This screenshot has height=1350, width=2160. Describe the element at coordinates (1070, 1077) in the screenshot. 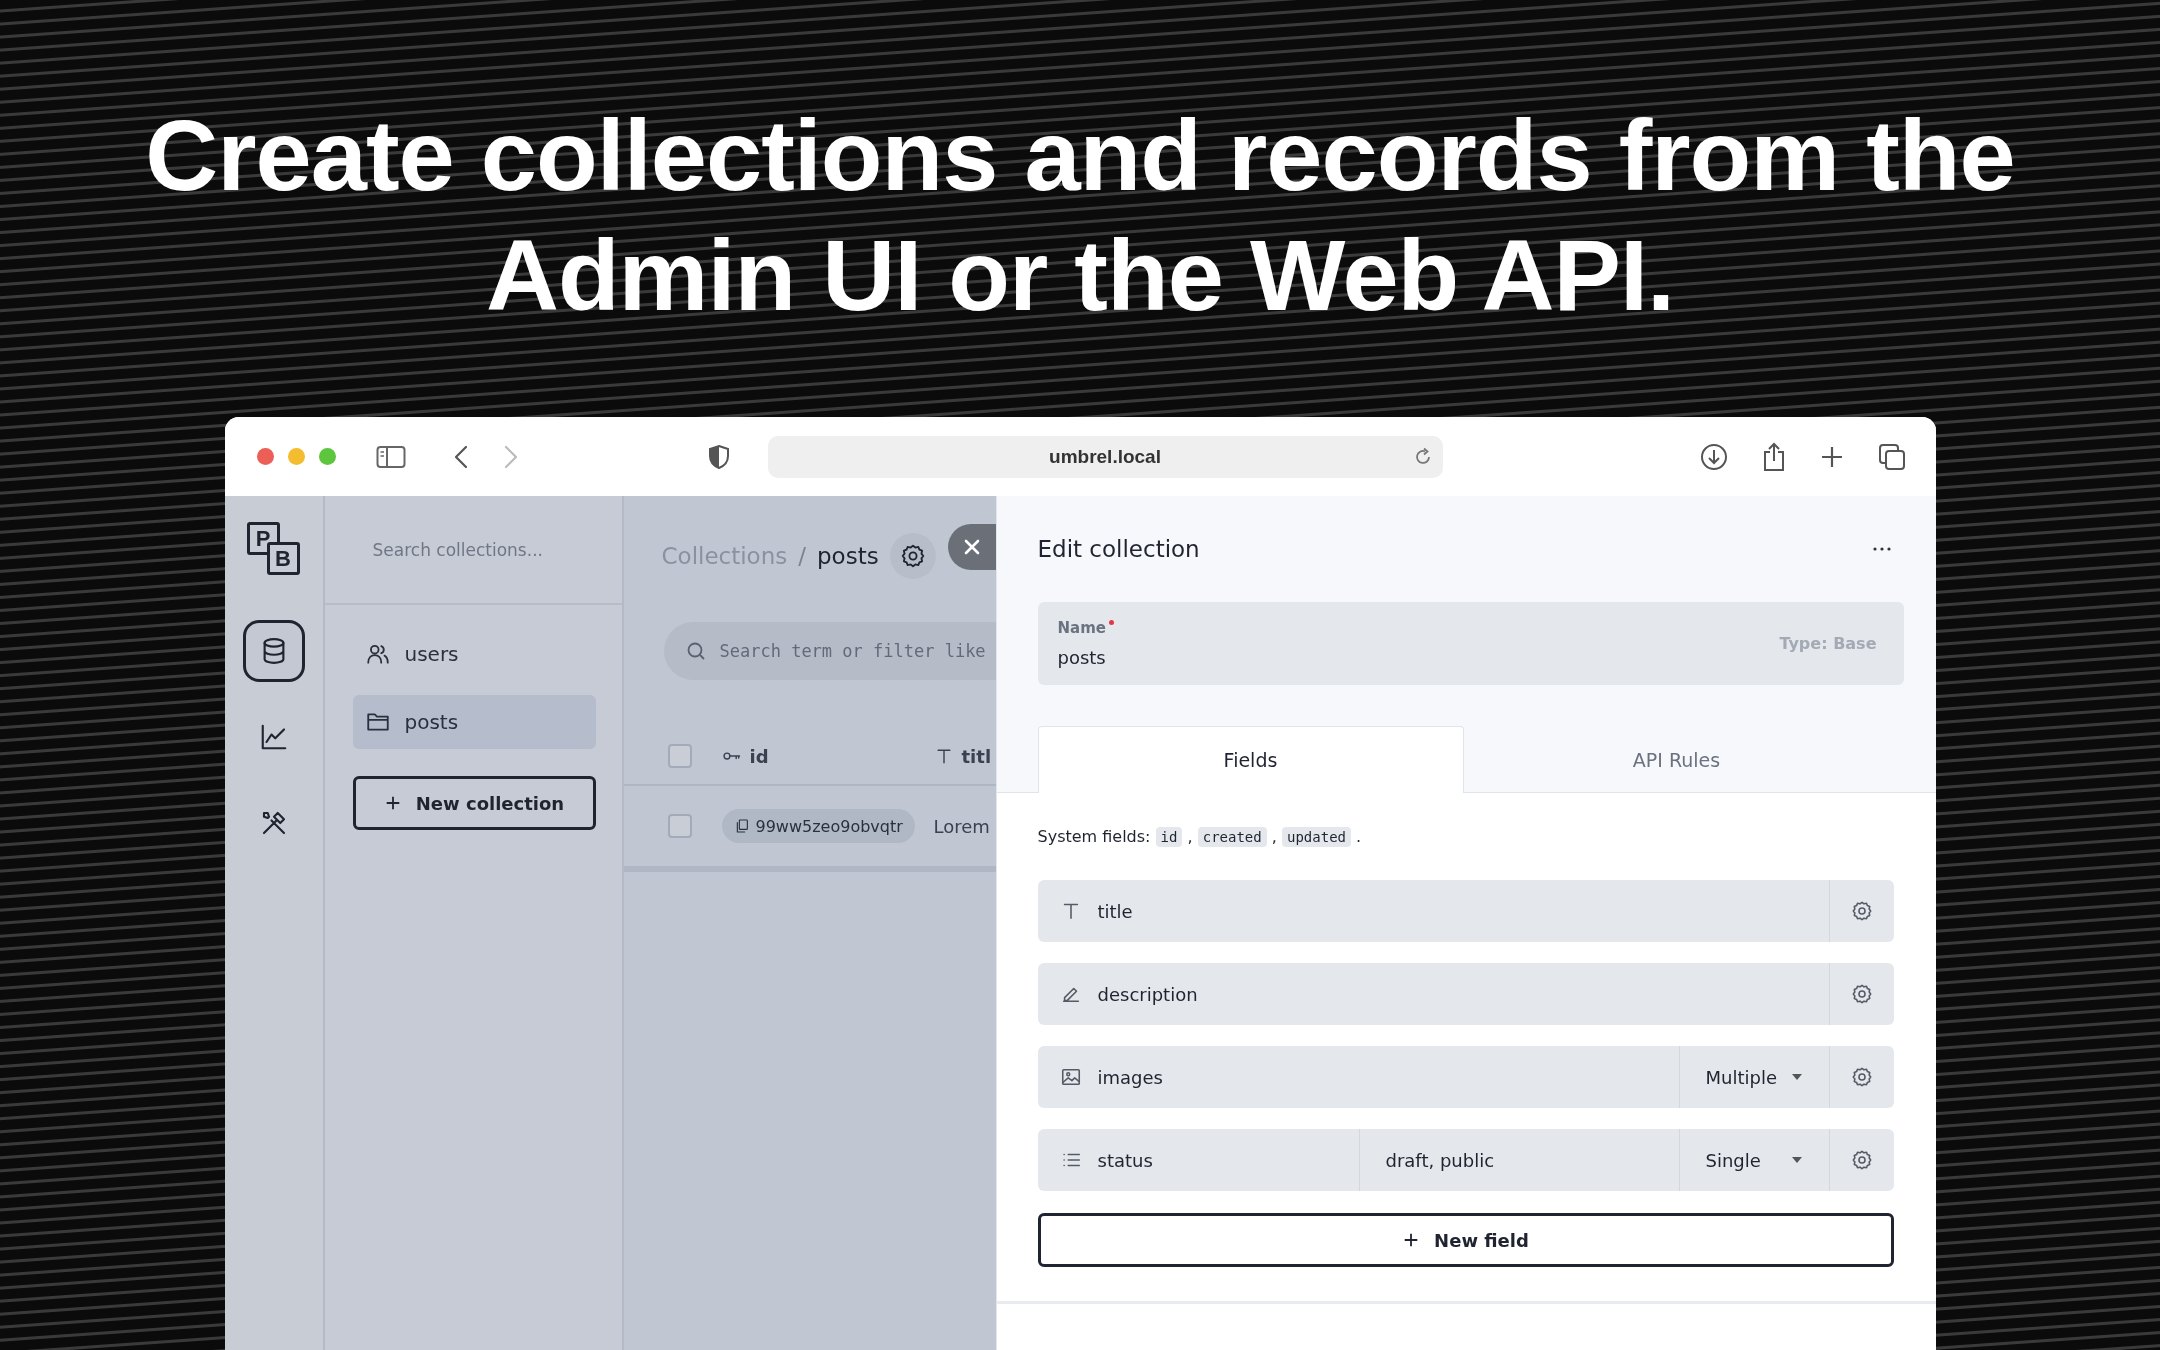

I see `image-icon` at that location.